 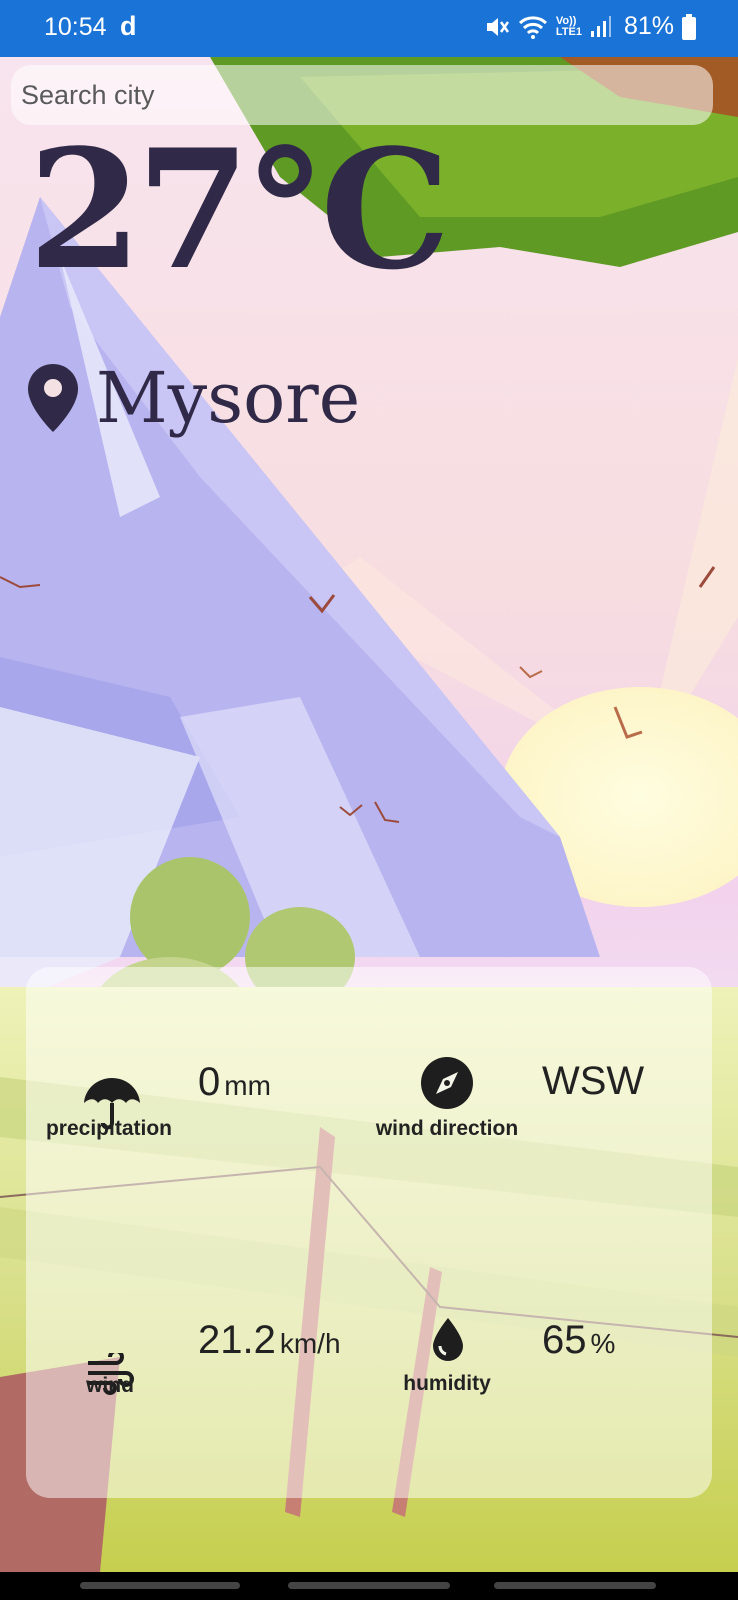 What do you see at coordinates (448, 1339) in the screenshot?
I see `droplet-icon` at bounding box center [448, 1339].